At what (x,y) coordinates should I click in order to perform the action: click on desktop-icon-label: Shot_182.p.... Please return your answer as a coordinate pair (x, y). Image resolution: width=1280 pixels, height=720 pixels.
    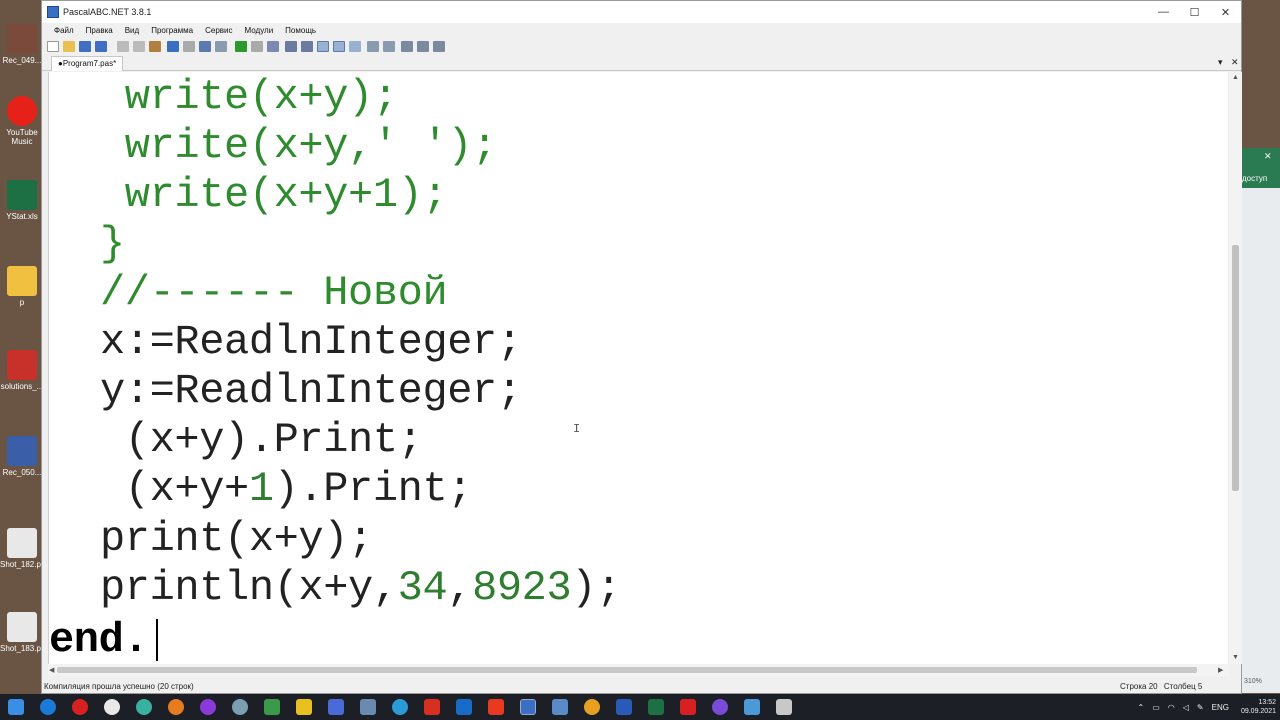
    Looking at the image, I should click on (22, 564).